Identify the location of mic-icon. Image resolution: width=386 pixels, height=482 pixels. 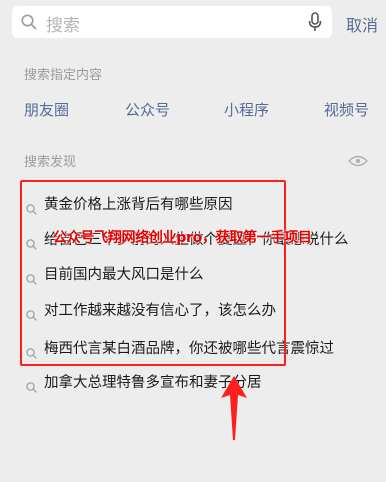
(315, 24).